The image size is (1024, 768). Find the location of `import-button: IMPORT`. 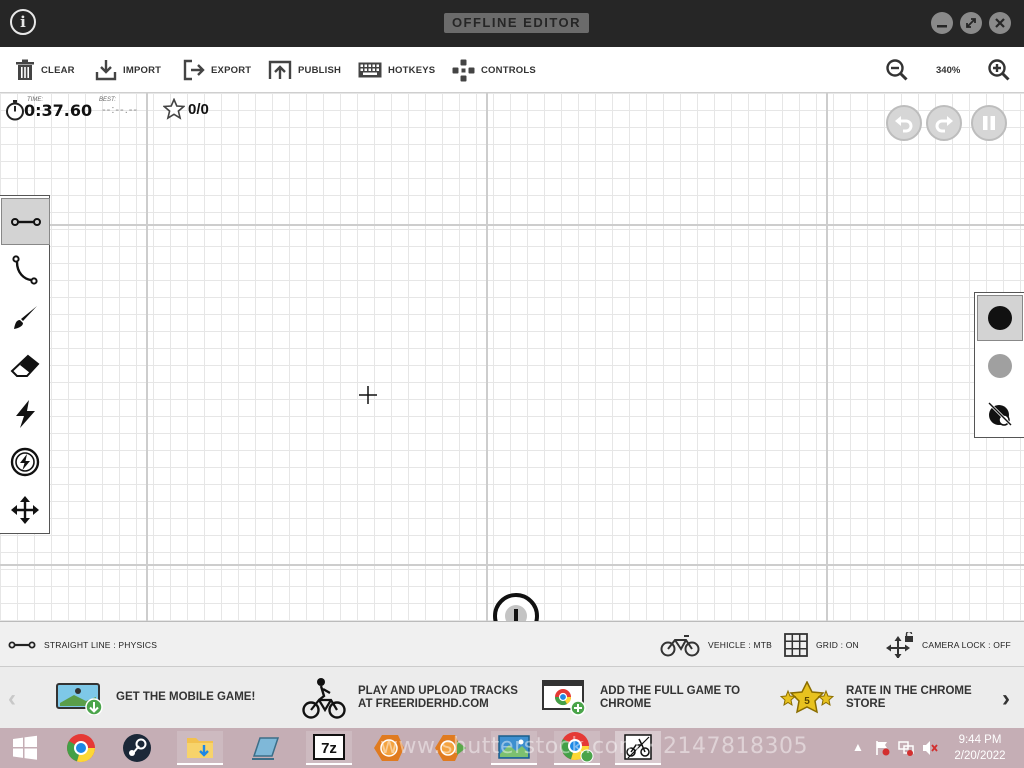

import-button: IMPORT is located at coordinates (128, 70).